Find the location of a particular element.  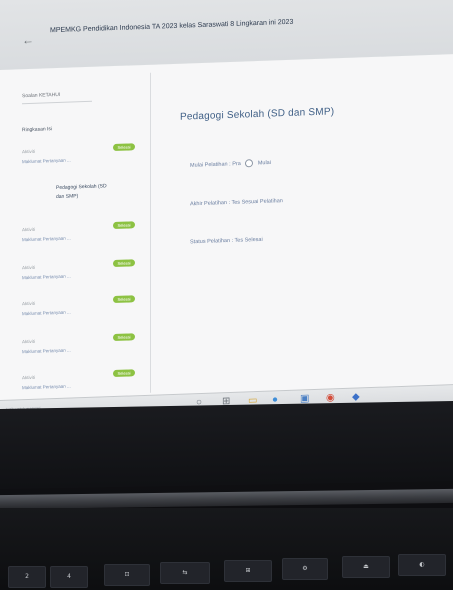

keyboard-key: ⇆ is located at coordinates (185, 573).